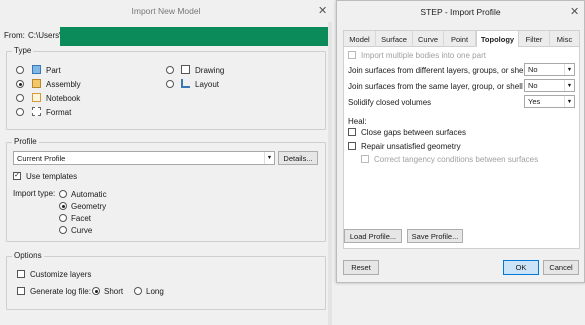 The image size is (585, 325). What do you see at coordinates (17, 176) in the screenshot?
I see `use-templates-checkbox: ✓` at bounding box center [17, 176].